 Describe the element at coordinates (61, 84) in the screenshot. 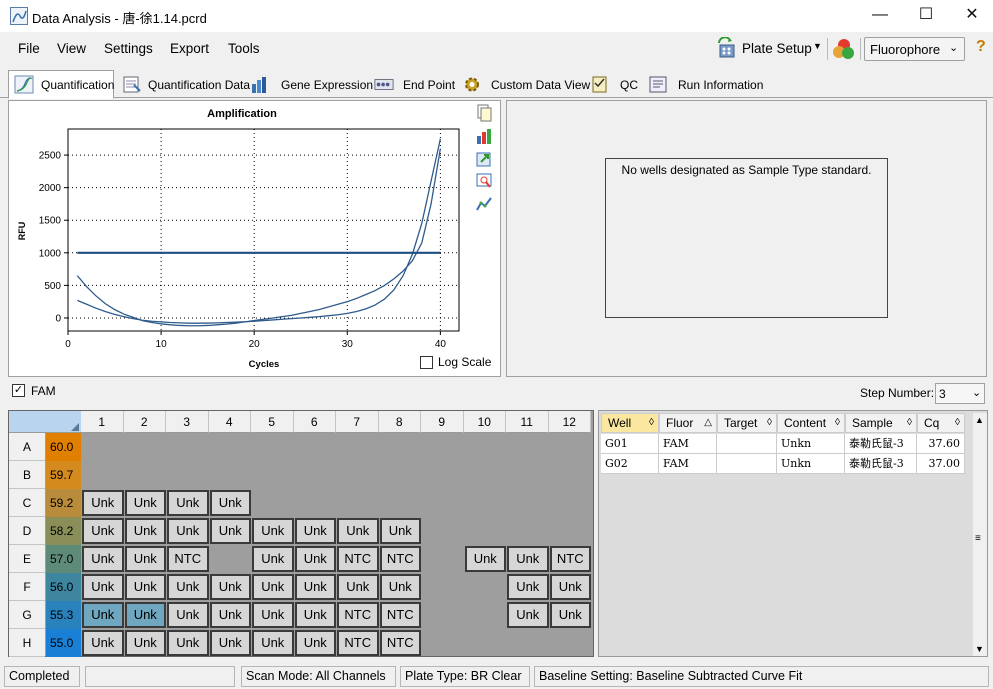

I see `tab-quantification: Quantification` at that location.